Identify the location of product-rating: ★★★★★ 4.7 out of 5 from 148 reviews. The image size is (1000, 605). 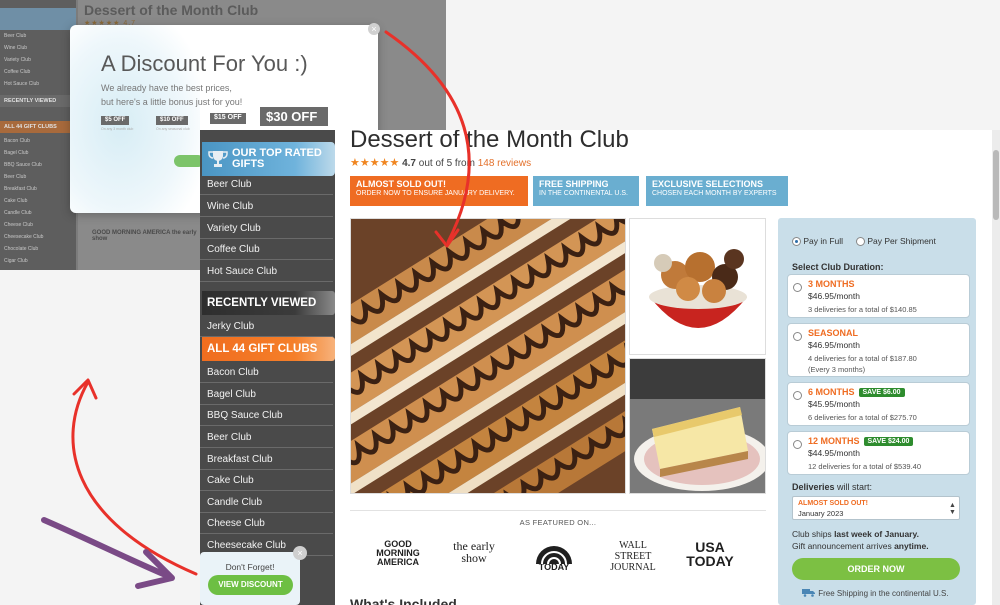
(440, 162).